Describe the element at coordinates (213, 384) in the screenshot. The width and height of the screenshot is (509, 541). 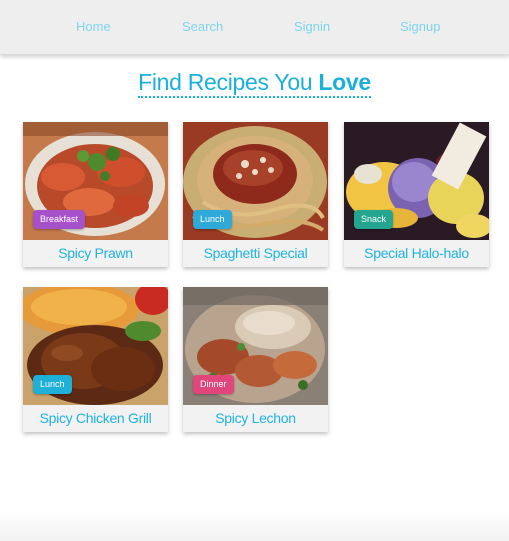
I see `category-badge-dinner: Dinner` at that location.